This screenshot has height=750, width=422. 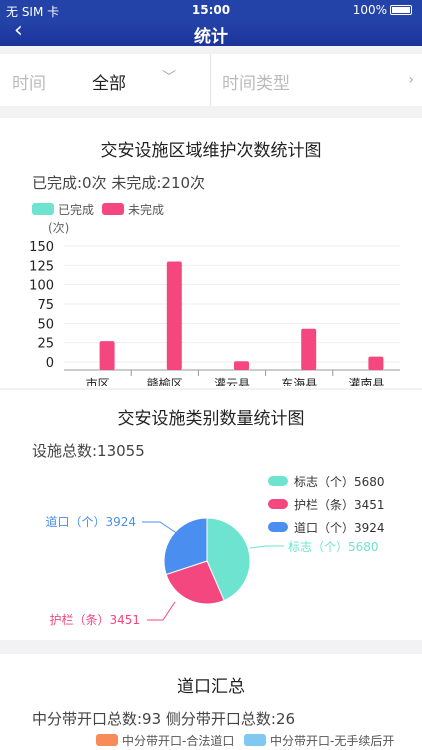 I want to click on pie-legend-label: 护栏（条）3451, so click(x=339, y=504).